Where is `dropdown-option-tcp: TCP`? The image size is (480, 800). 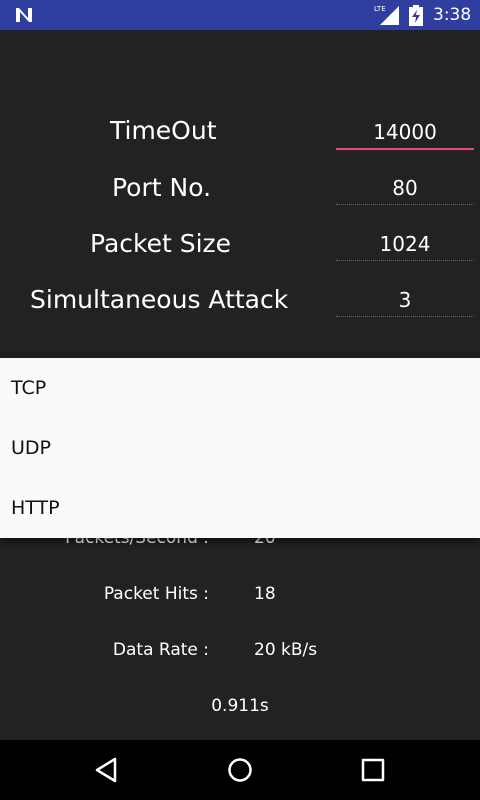
dropdown-option-tcp: TCP is located at coordinates (240, 388).